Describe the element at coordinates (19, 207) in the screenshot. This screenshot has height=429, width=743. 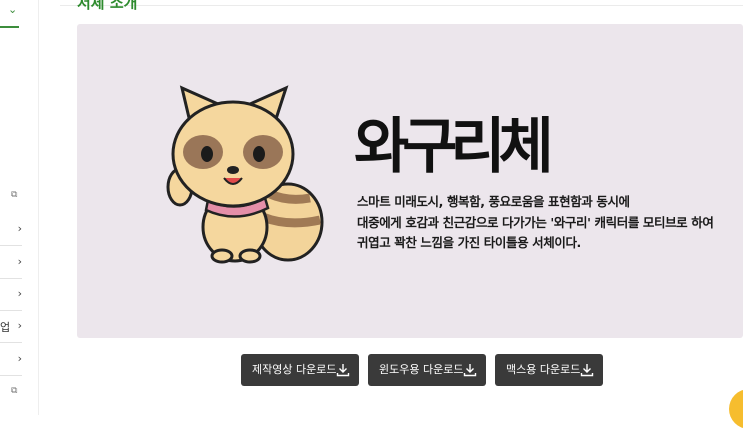
I see `sidebar: ⌄ ⧉ › › › 업 › › ⧉` at that location.